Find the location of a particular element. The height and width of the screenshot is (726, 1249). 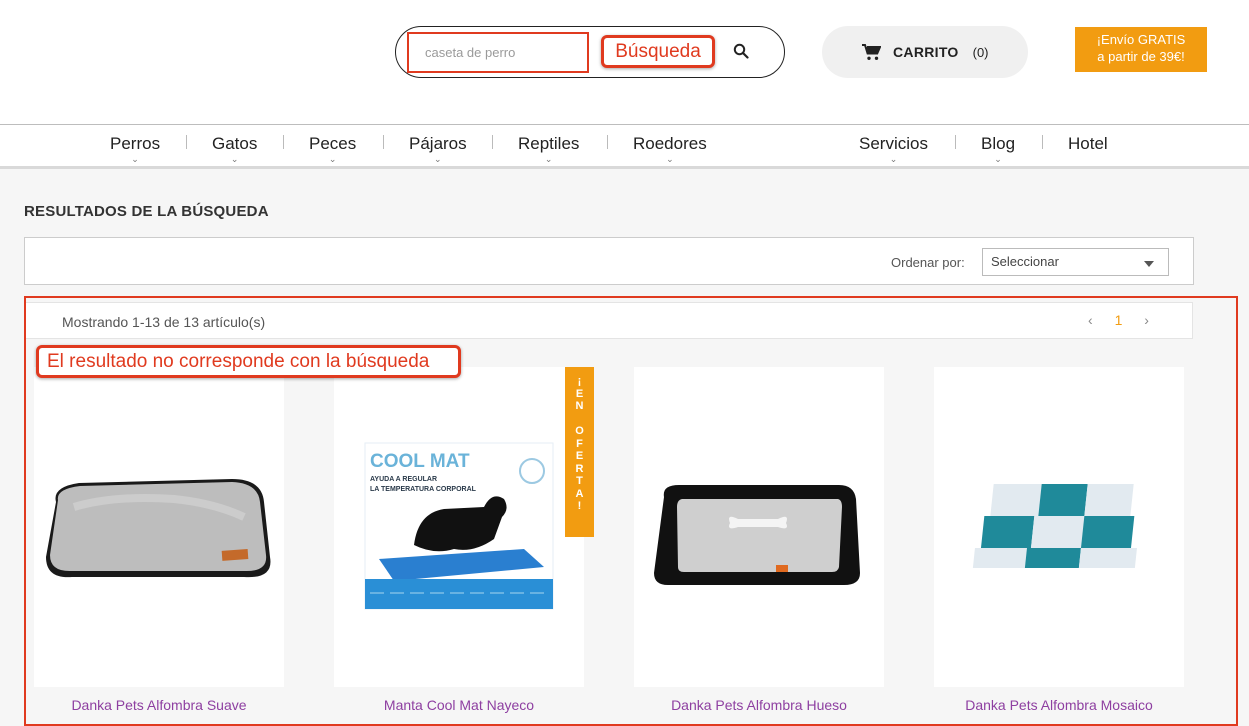

annotation-search-label: Búsqueda is located at coordinates (658, 51).